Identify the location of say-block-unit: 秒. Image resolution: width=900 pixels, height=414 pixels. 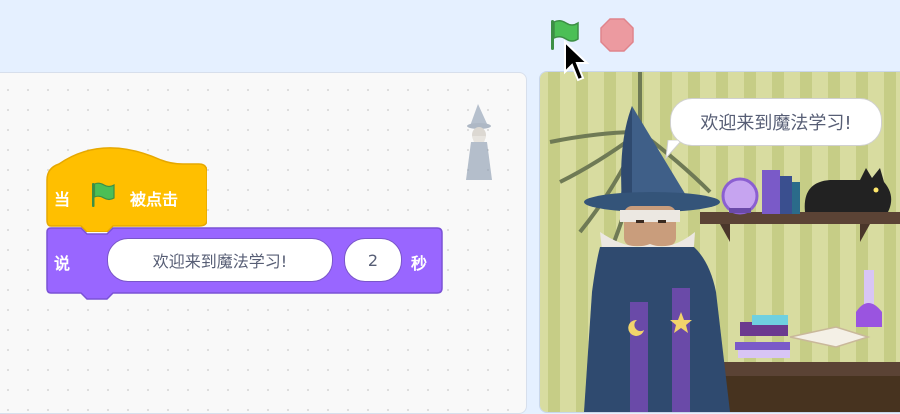
(419, 263).